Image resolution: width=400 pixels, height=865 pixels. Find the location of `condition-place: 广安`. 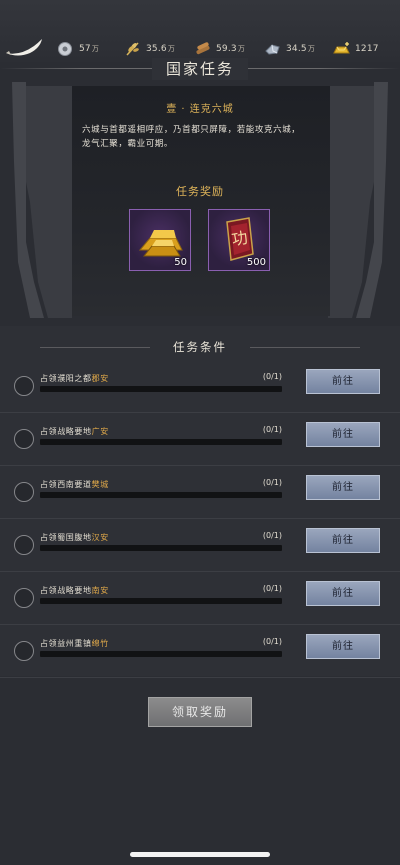

condition-place: 广安 is located at coordinates (100, 431).